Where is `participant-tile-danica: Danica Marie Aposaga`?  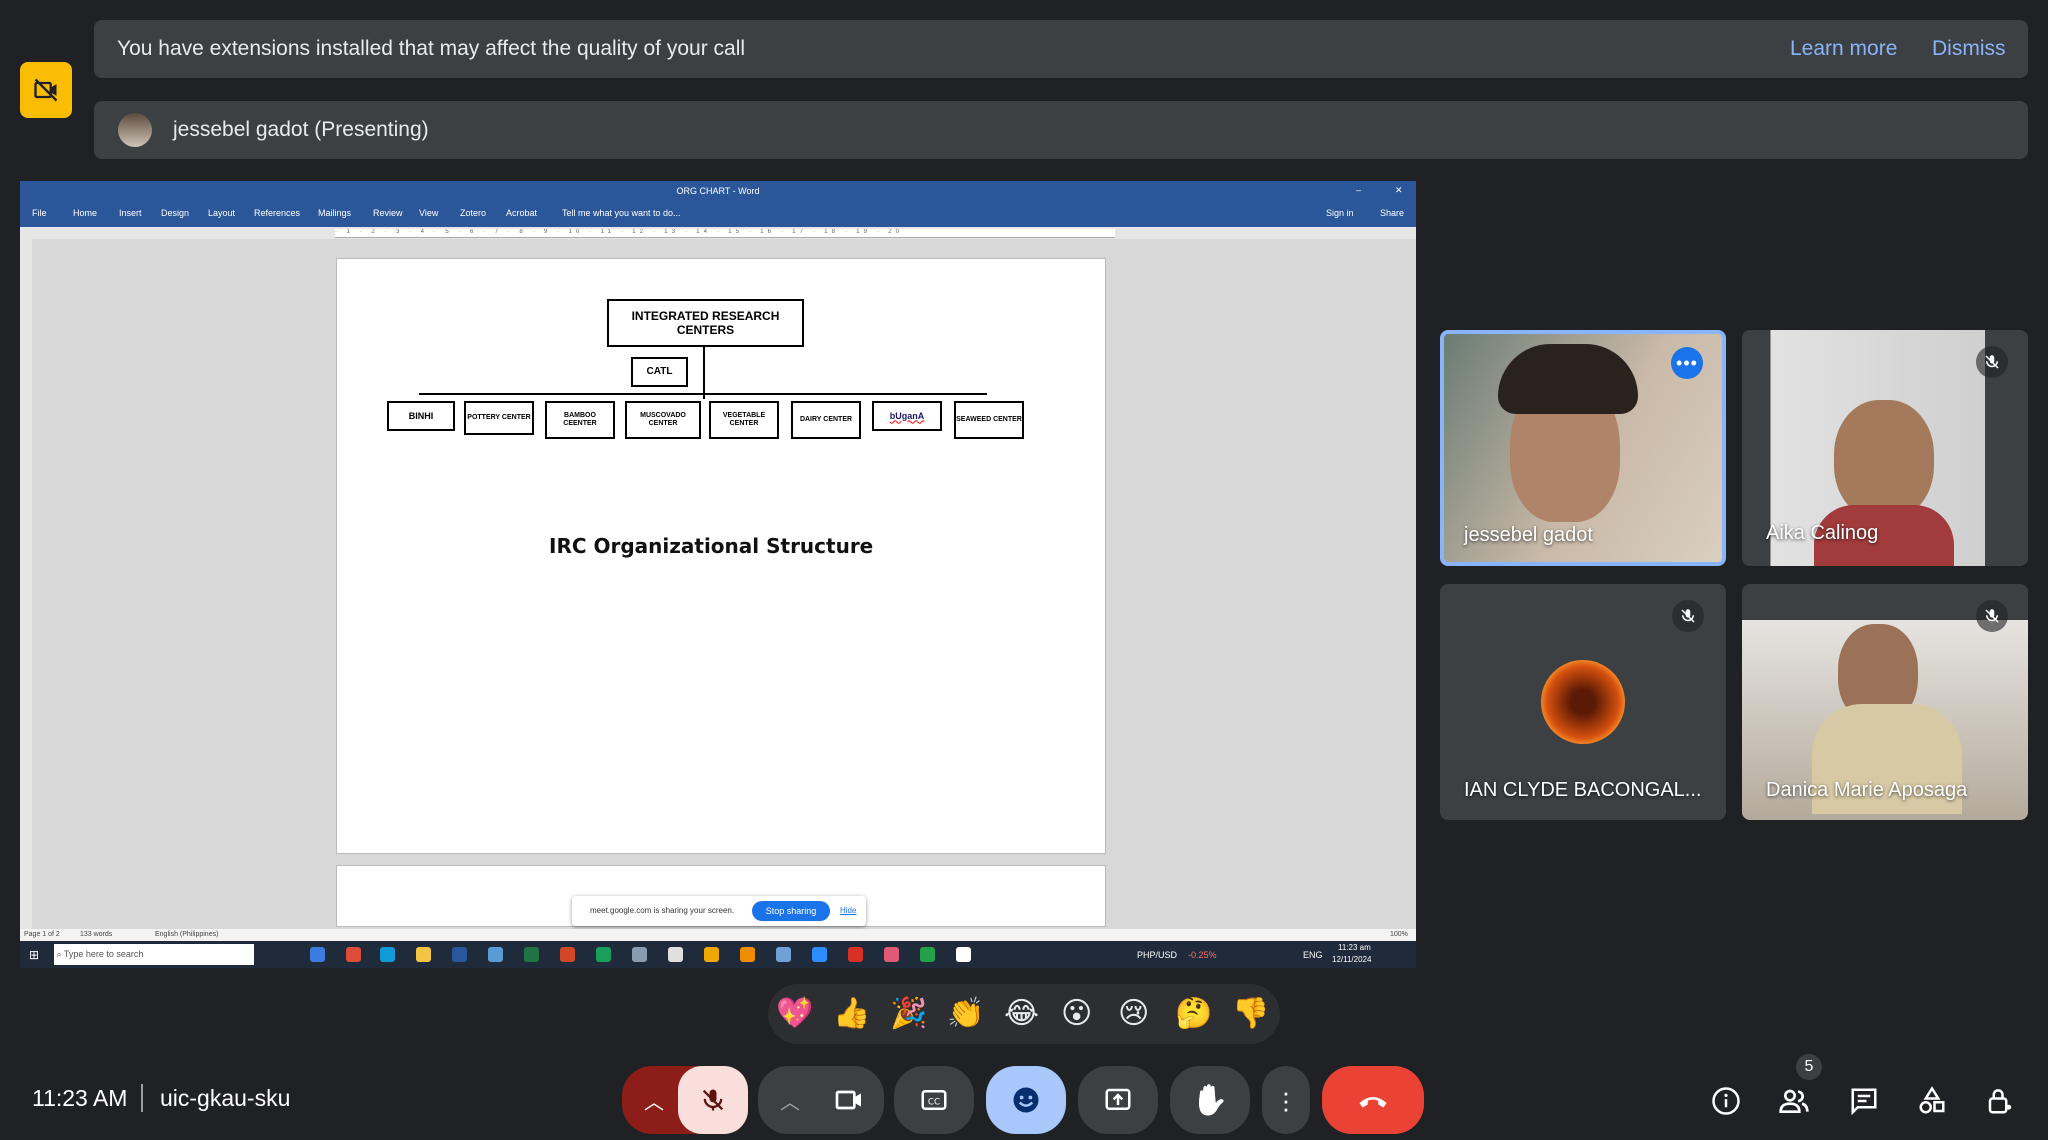
participant-tile-danica: Danica Marie Aposaga is located at coordinates (1885, 702).